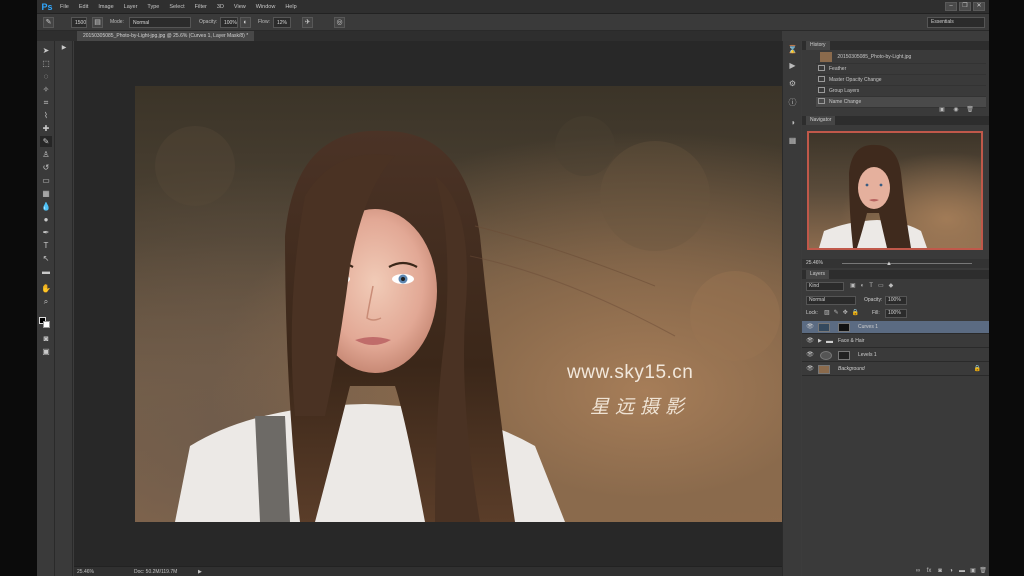  Describe the element at coordinates (956, 110) in the screenshot. I see `snapshot-icon: ◉` at that location.